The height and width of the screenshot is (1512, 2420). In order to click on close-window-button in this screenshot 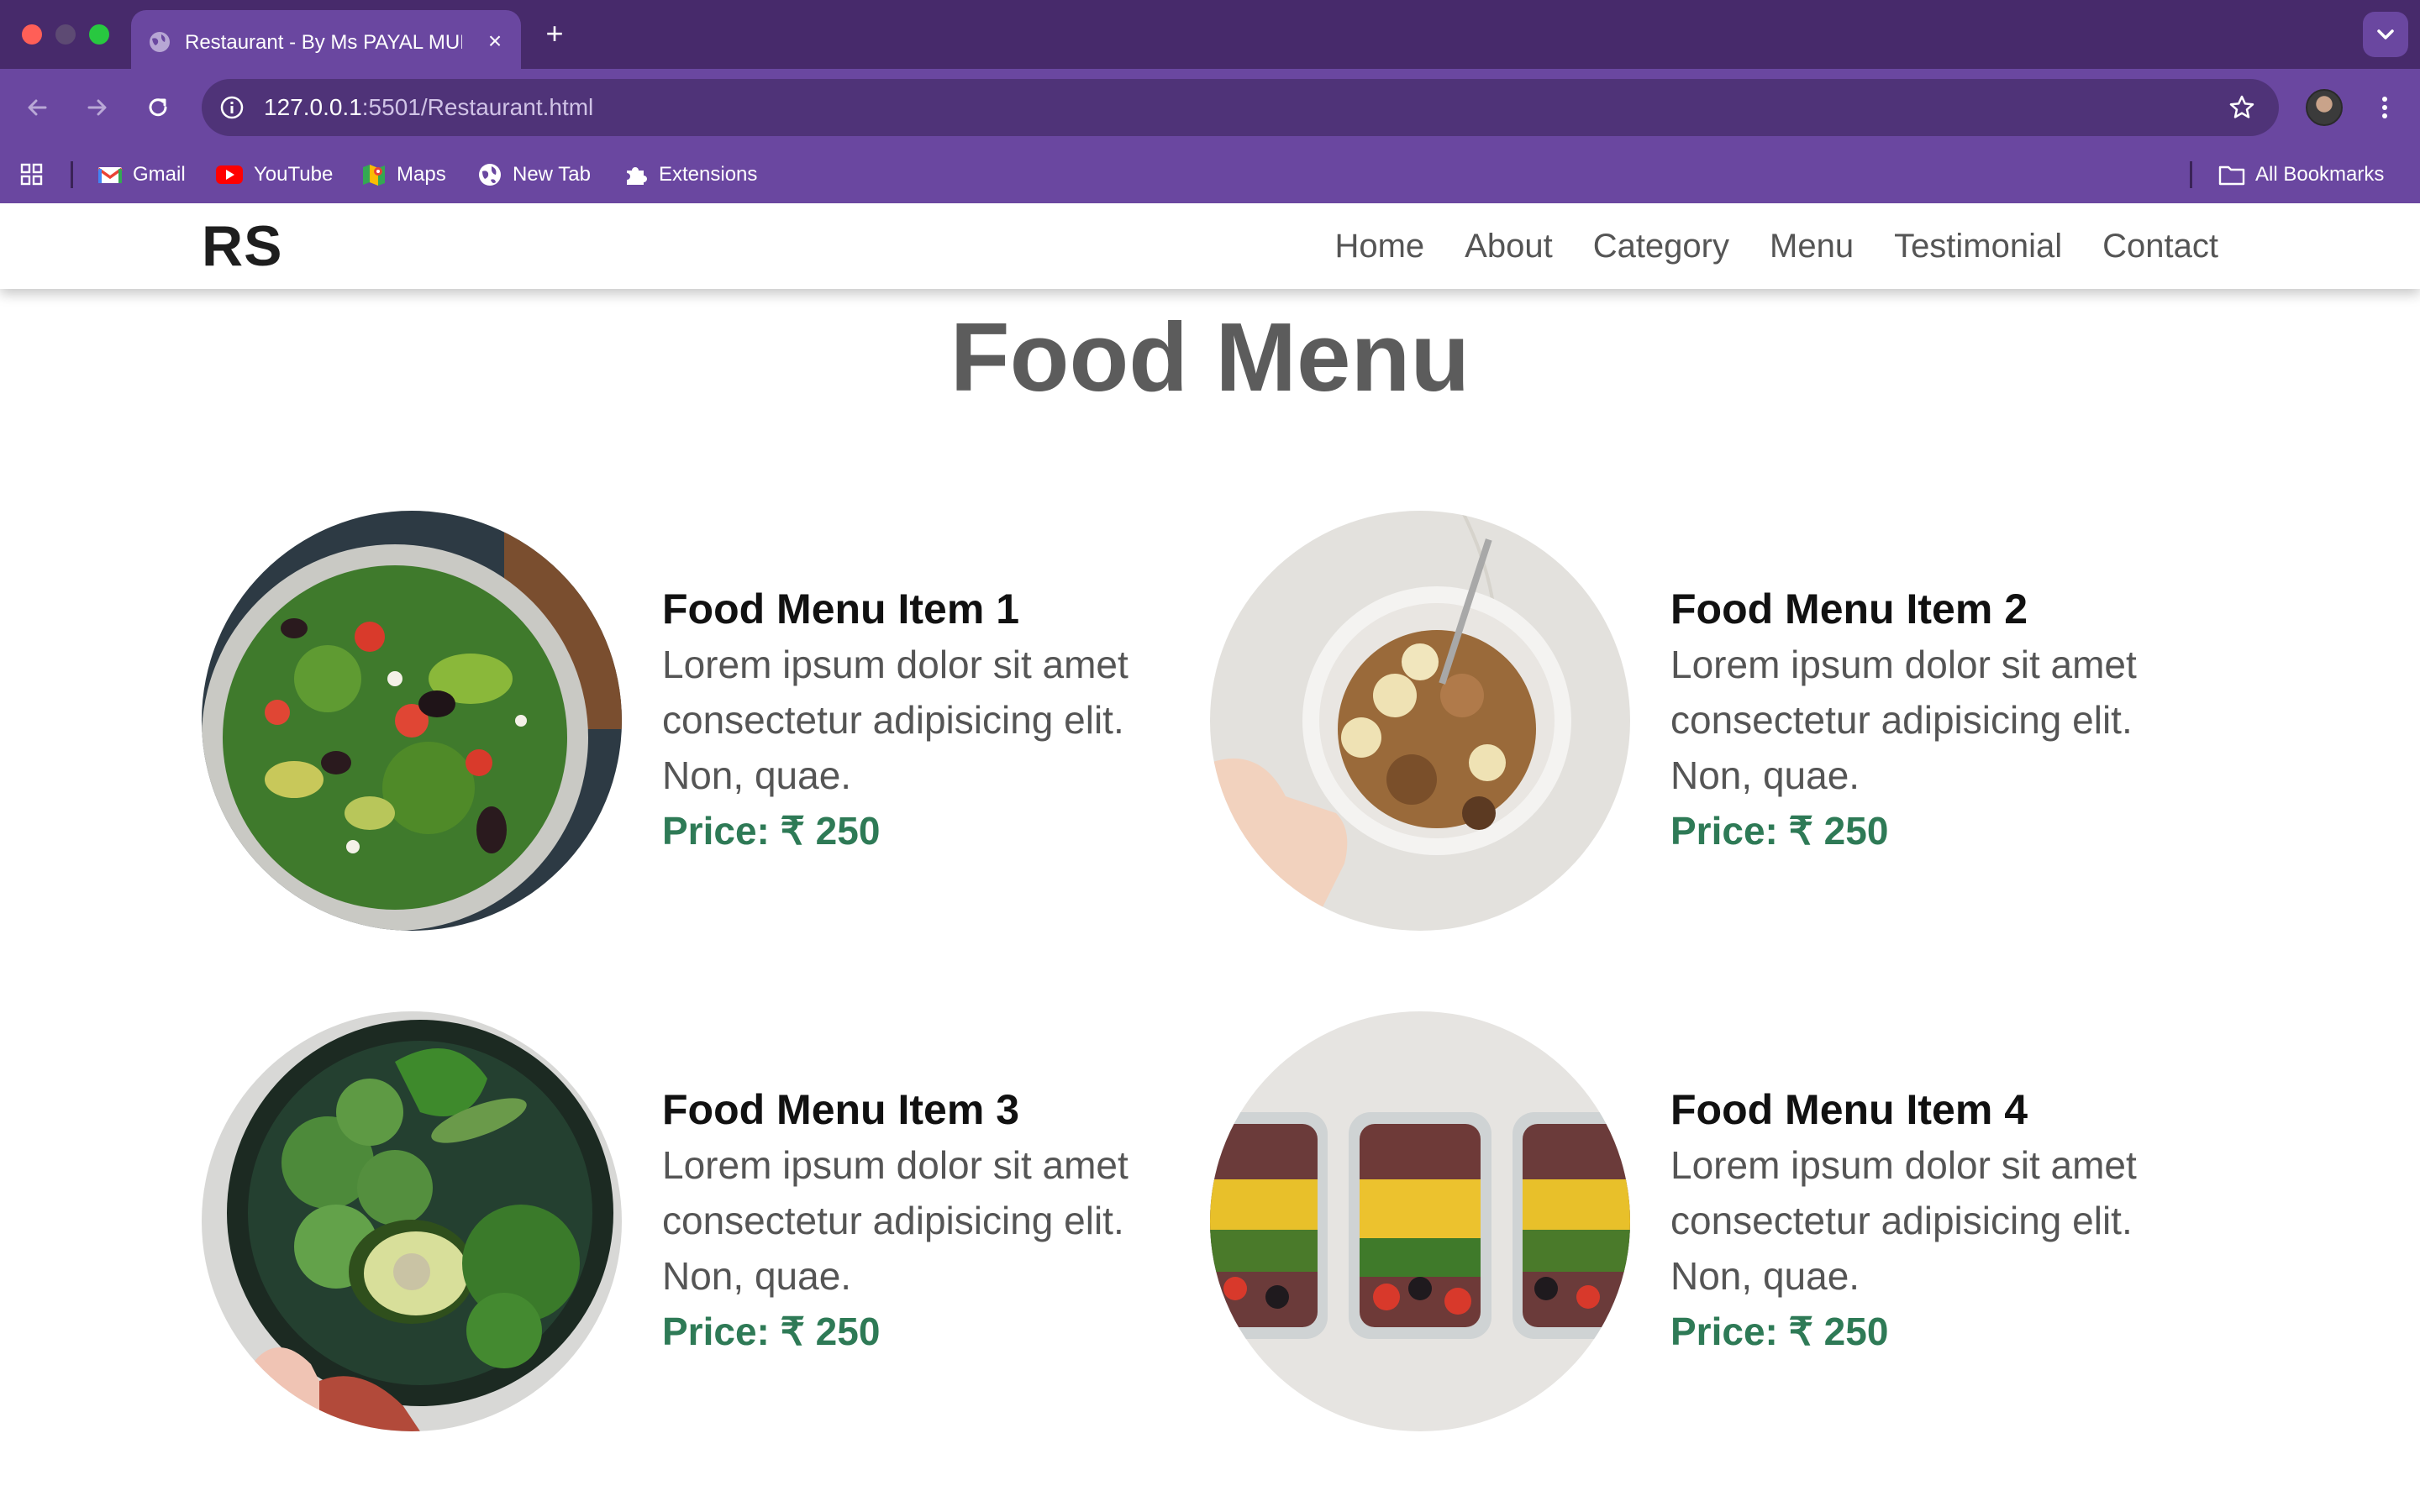, I will do `click(32, 34)`.